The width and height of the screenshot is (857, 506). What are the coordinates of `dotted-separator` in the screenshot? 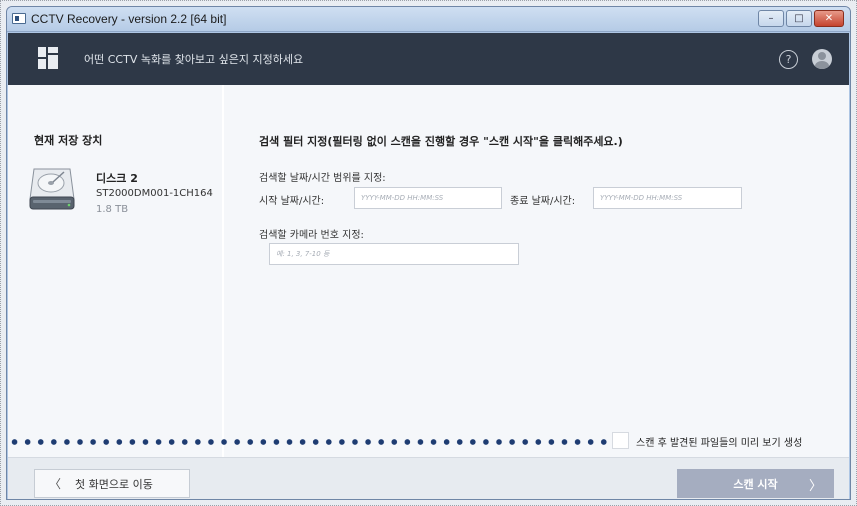 It's located at (308, 442).